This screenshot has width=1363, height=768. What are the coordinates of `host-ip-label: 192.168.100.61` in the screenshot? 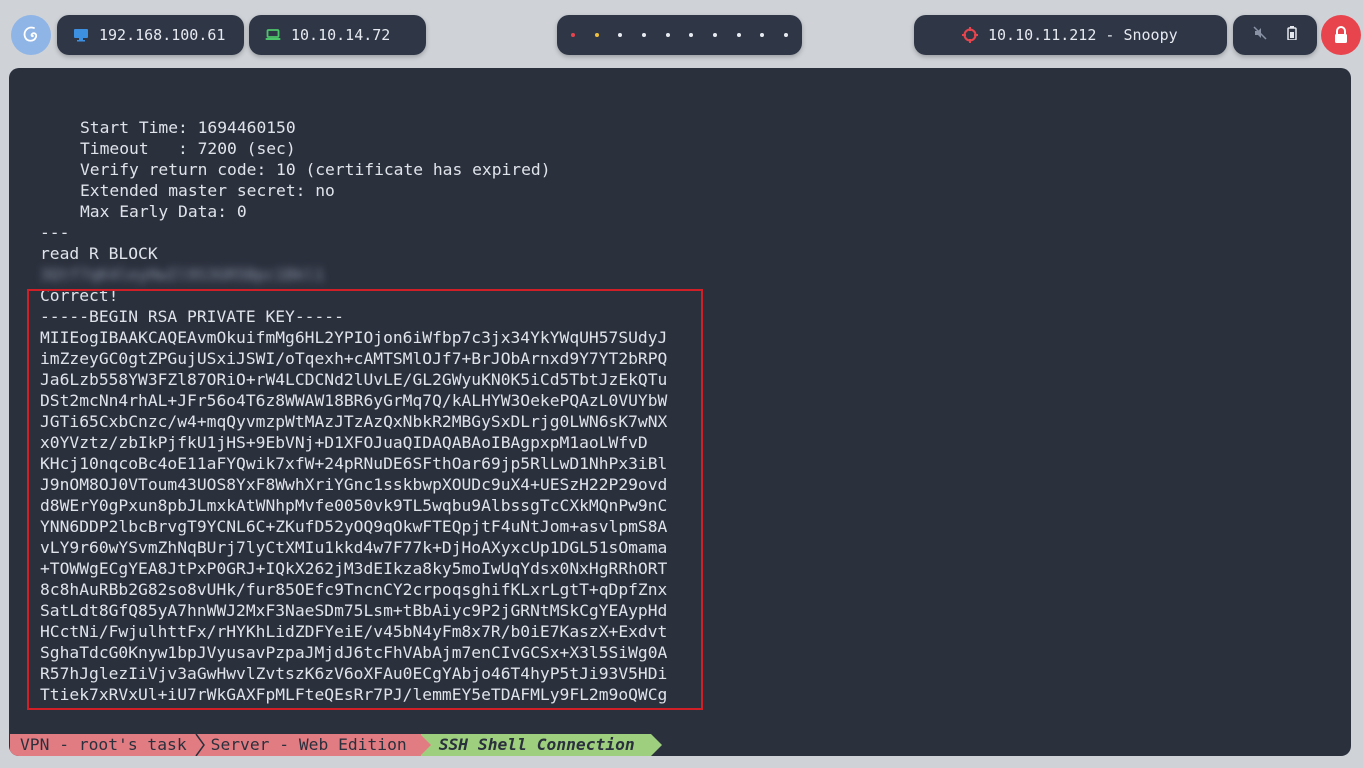 It's located at (162, 35).